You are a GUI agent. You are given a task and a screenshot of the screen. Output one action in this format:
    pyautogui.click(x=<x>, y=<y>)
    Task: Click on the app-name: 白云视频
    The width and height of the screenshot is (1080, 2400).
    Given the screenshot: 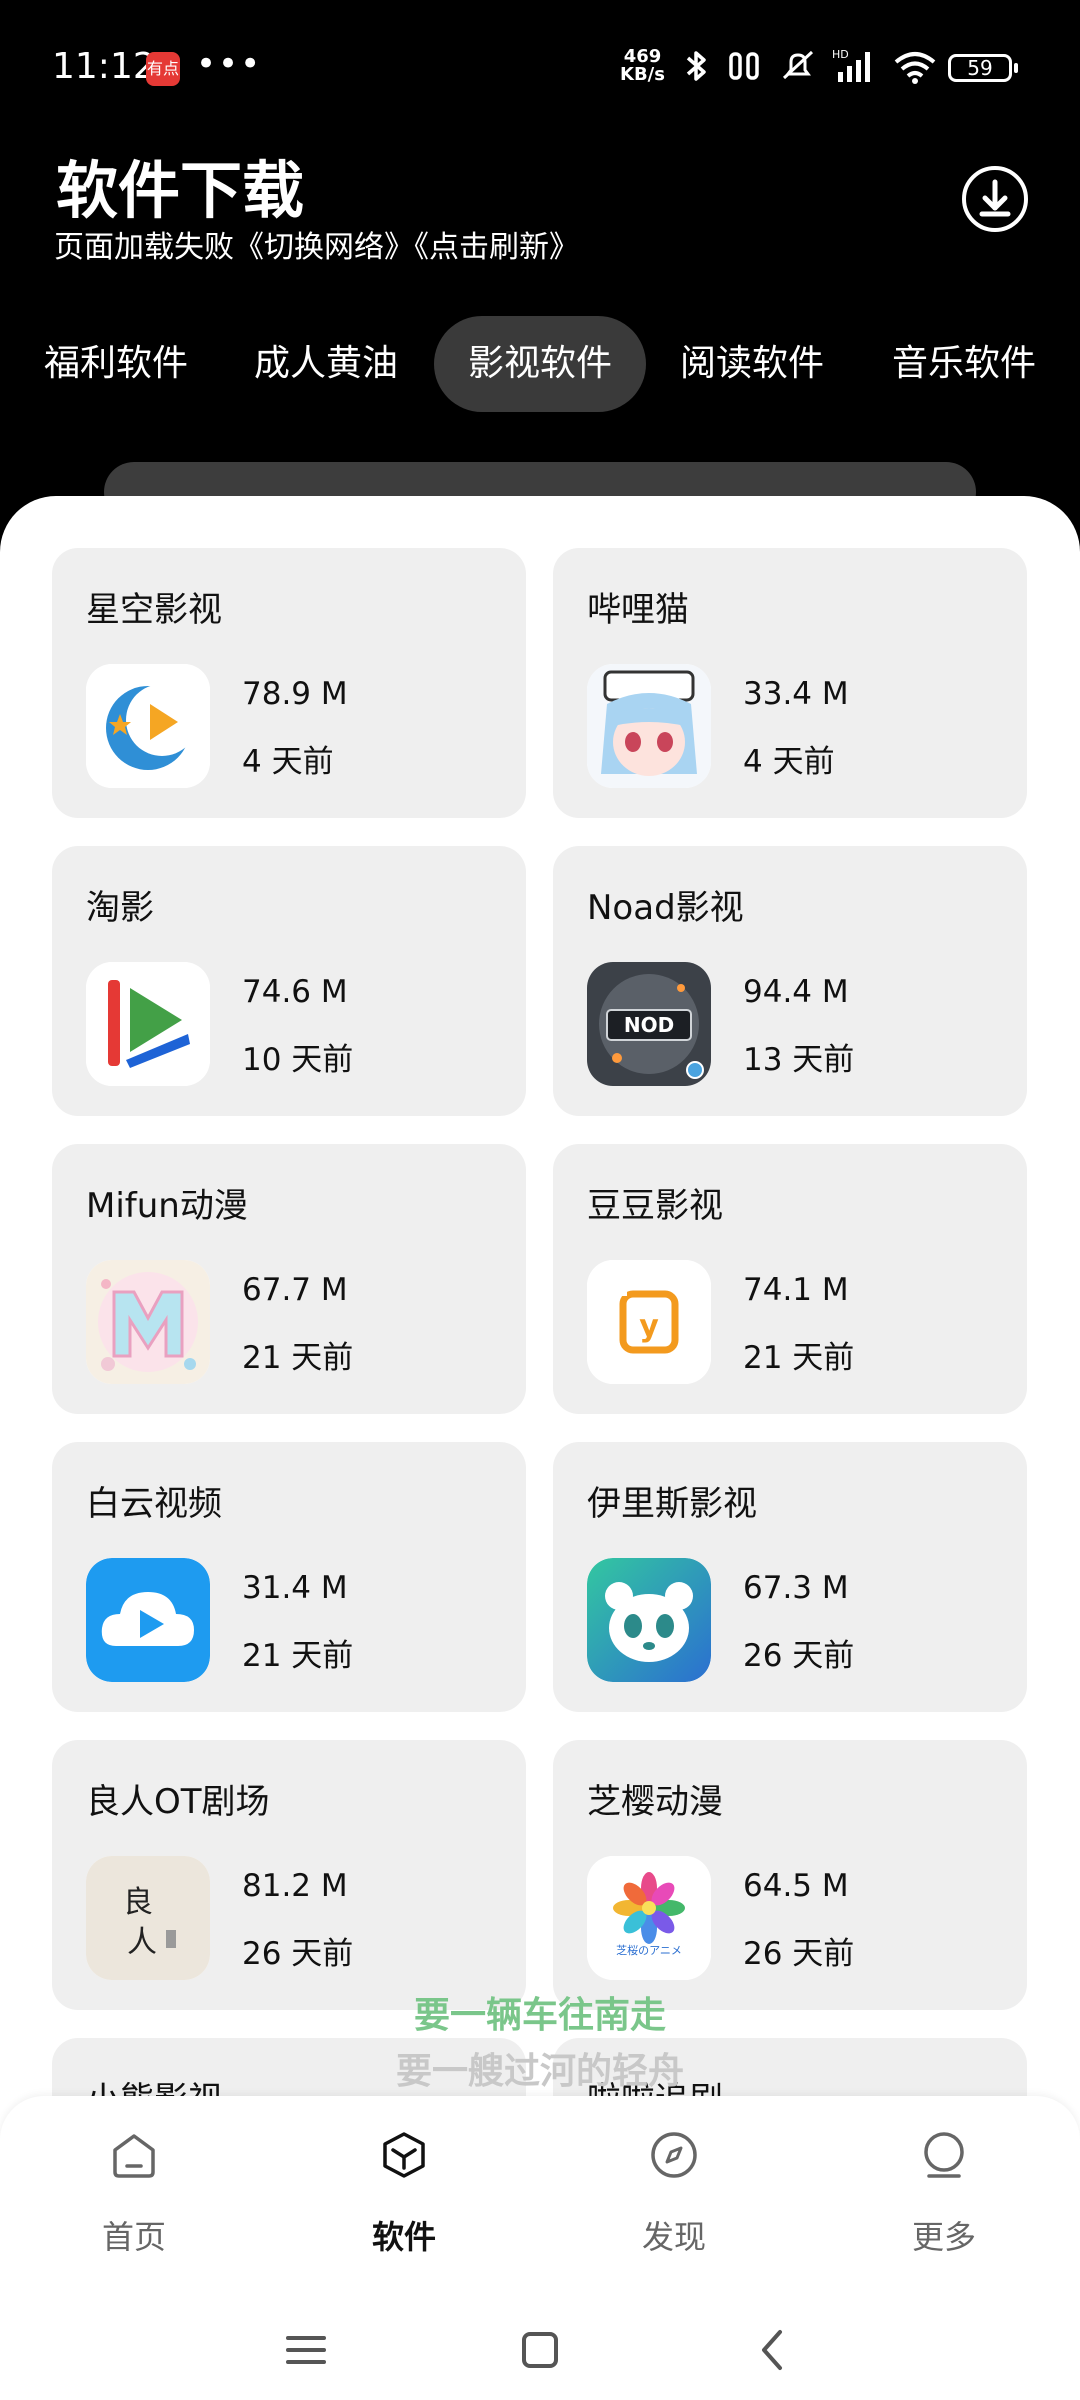 What is the action you would take?
    pyautogui.click(x=154, y=1504)
    